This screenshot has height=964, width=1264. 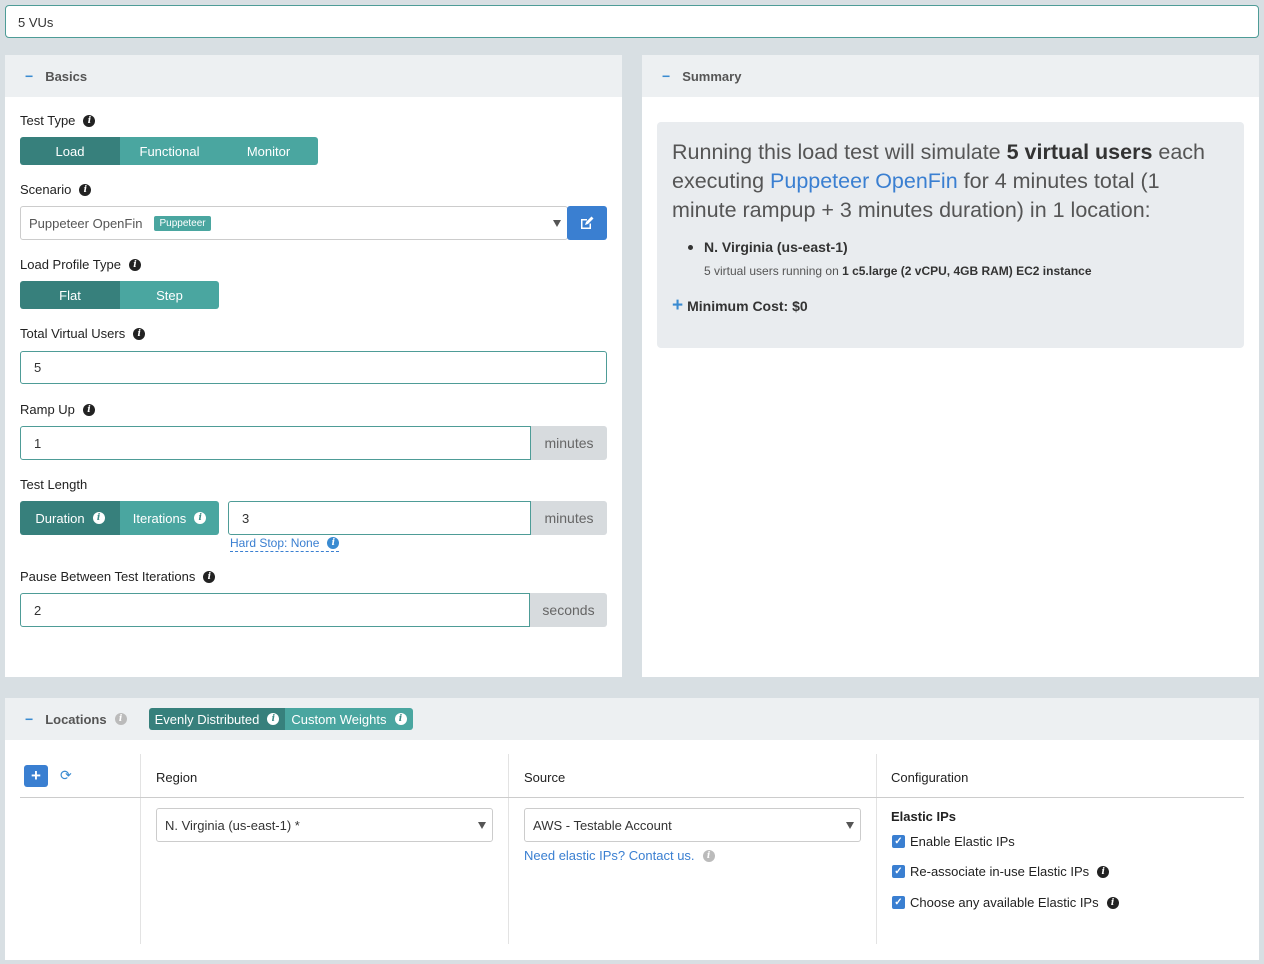 I want to click on test-type-label: Test Type i, so click(x=58, y=120).